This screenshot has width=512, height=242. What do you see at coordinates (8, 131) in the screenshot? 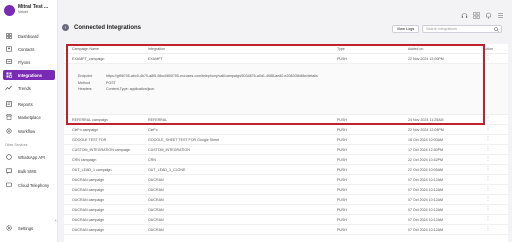
I see `workflow-icon` at bounding box center [8, 131].